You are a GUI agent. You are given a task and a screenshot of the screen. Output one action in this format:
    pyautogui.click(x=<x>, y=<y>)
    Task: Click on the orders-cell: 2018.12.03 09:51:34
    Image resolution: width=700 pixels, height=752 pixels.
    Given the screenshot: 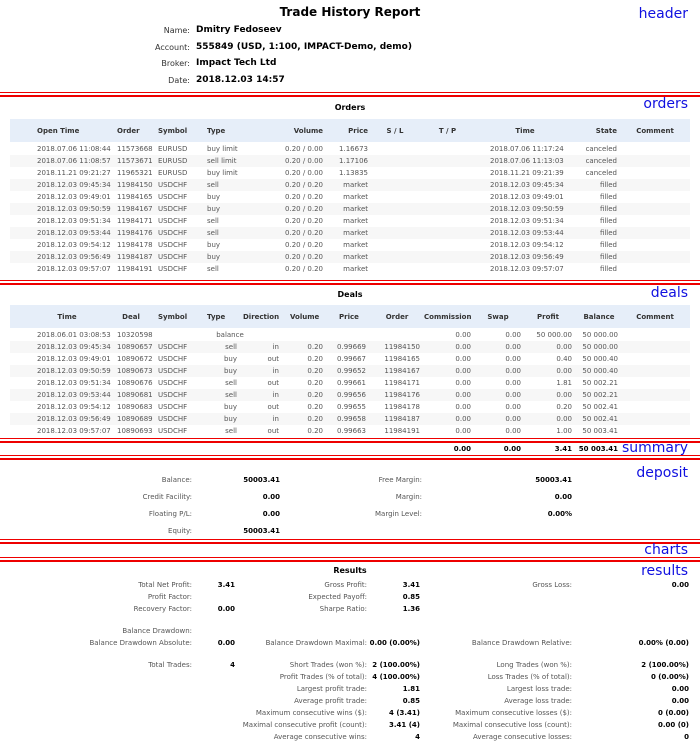 What is the action you would take?
    pyautogui.click(x=74, y=221)
    